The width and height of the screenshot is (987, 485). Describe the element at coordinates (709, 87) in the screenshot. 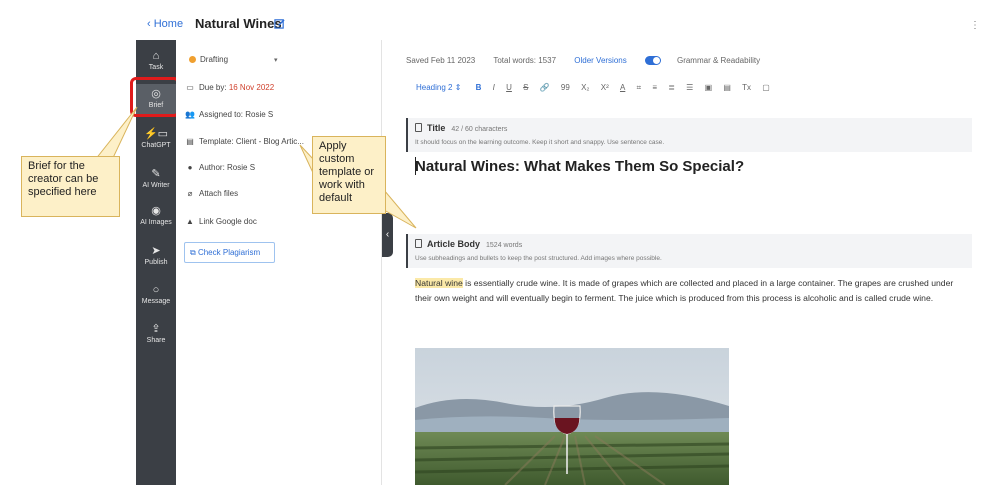

I see `image-icon: ▣` at that location.